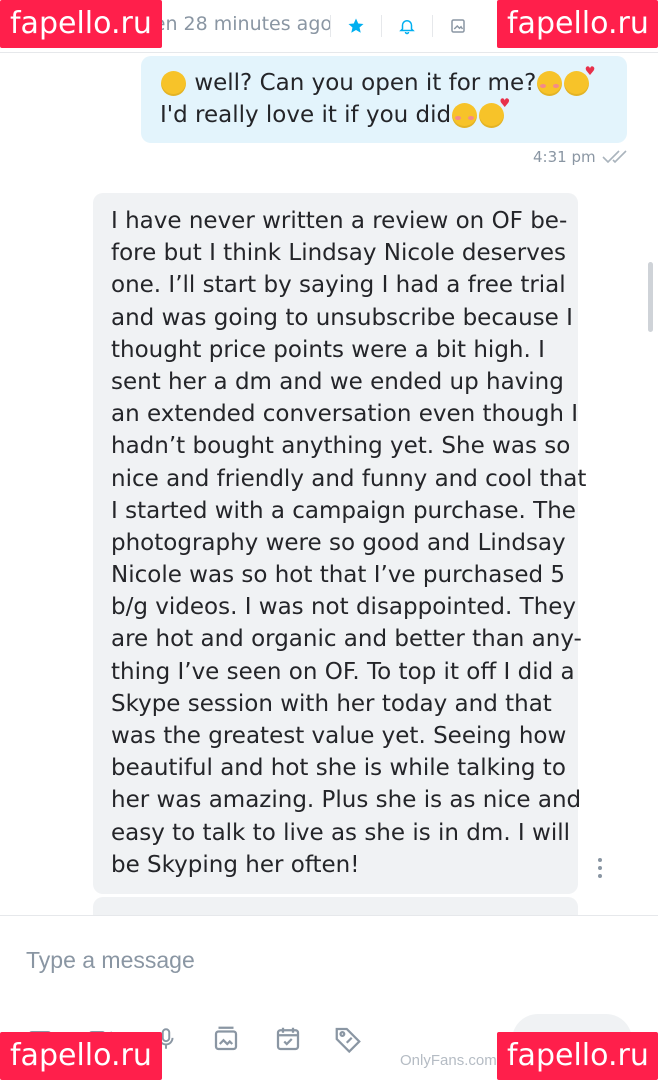 Image resolution: width=658 pixels, height=1081 pixels. What do you see at coordinates (339, 253) in the screenshot?
I see `message-line: fore but I think Lindsay Nicole deserves` at bounding box center [339, 253].